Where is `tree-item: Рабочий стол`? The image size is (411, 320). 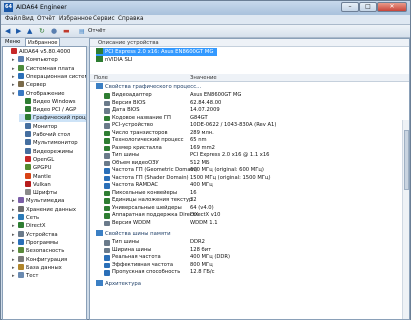
tree-item: Рабочий стол is located at coordinates (44, 135).